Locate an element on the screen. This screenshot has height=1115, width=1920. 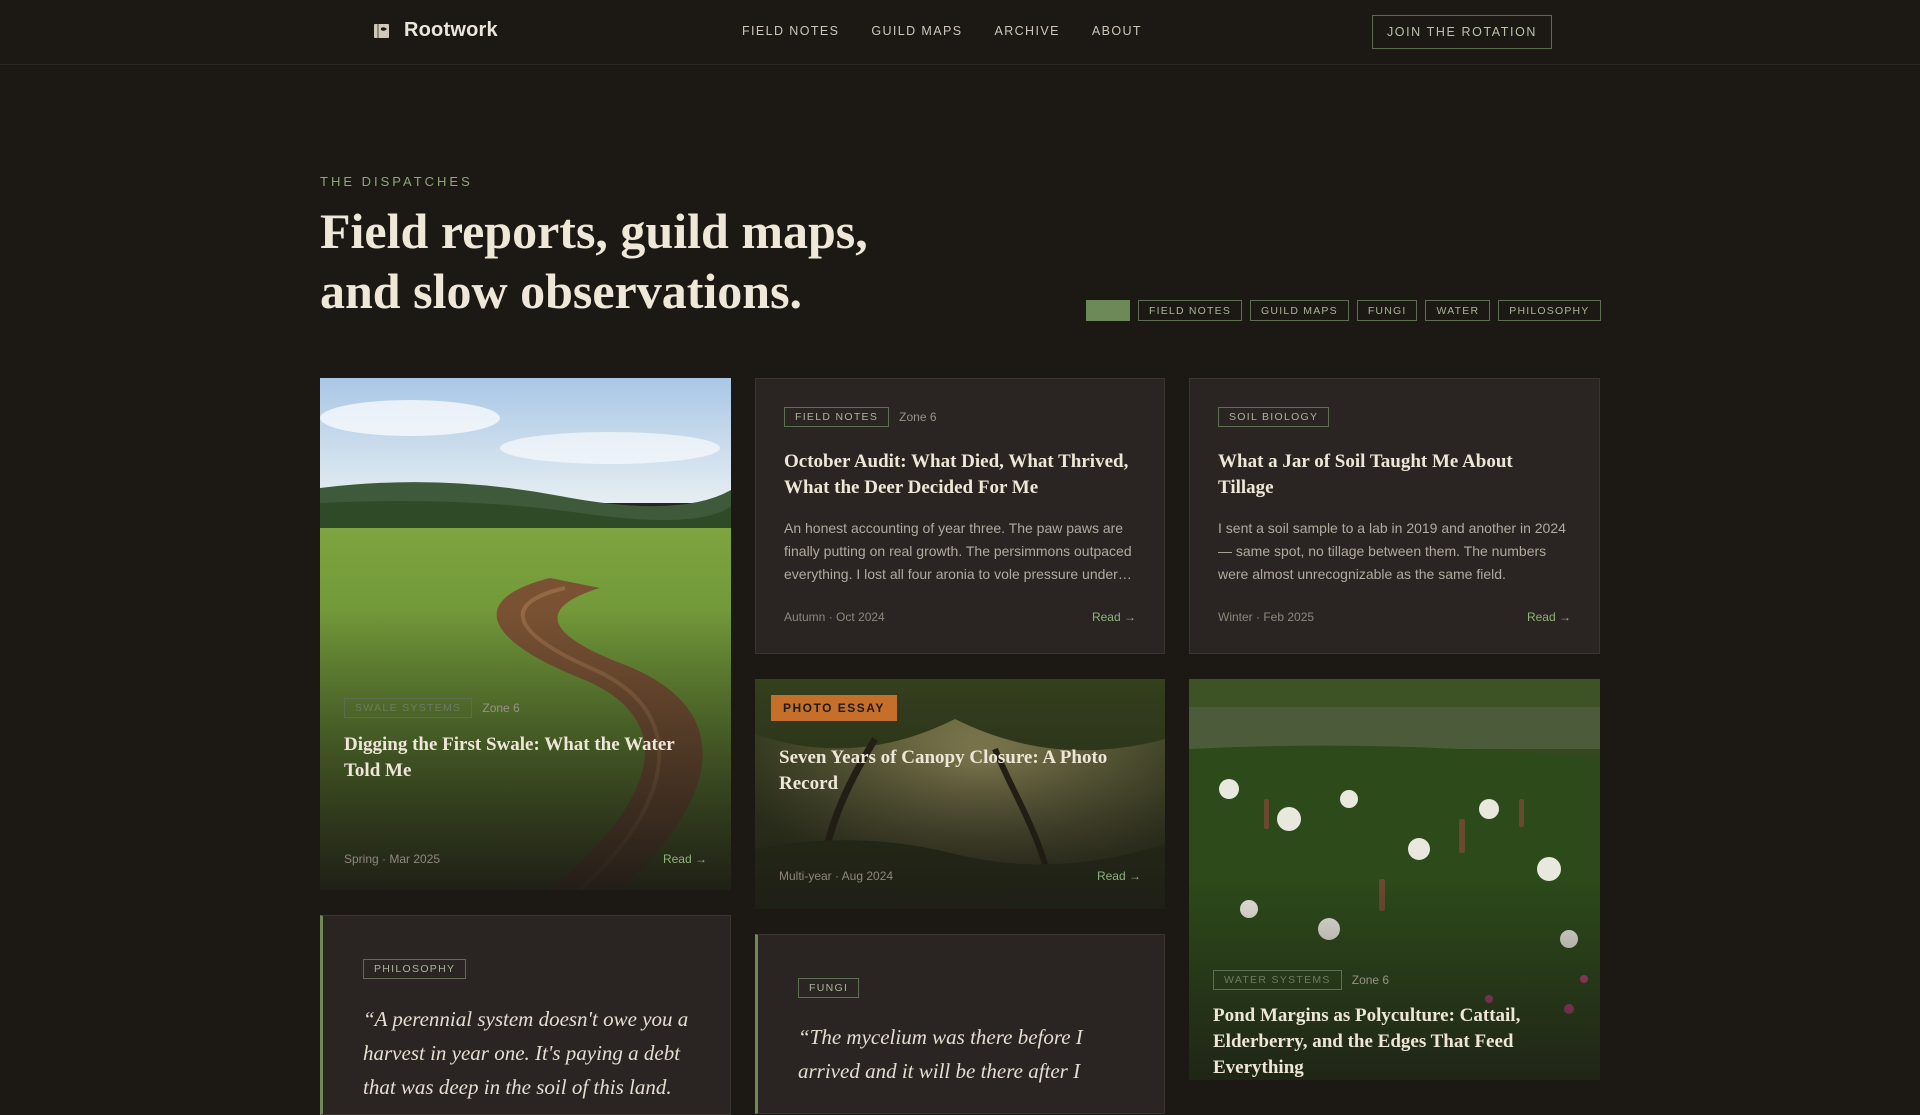
nav-guild-maps: GUILD MAPS is located at coordinates (916, 31).